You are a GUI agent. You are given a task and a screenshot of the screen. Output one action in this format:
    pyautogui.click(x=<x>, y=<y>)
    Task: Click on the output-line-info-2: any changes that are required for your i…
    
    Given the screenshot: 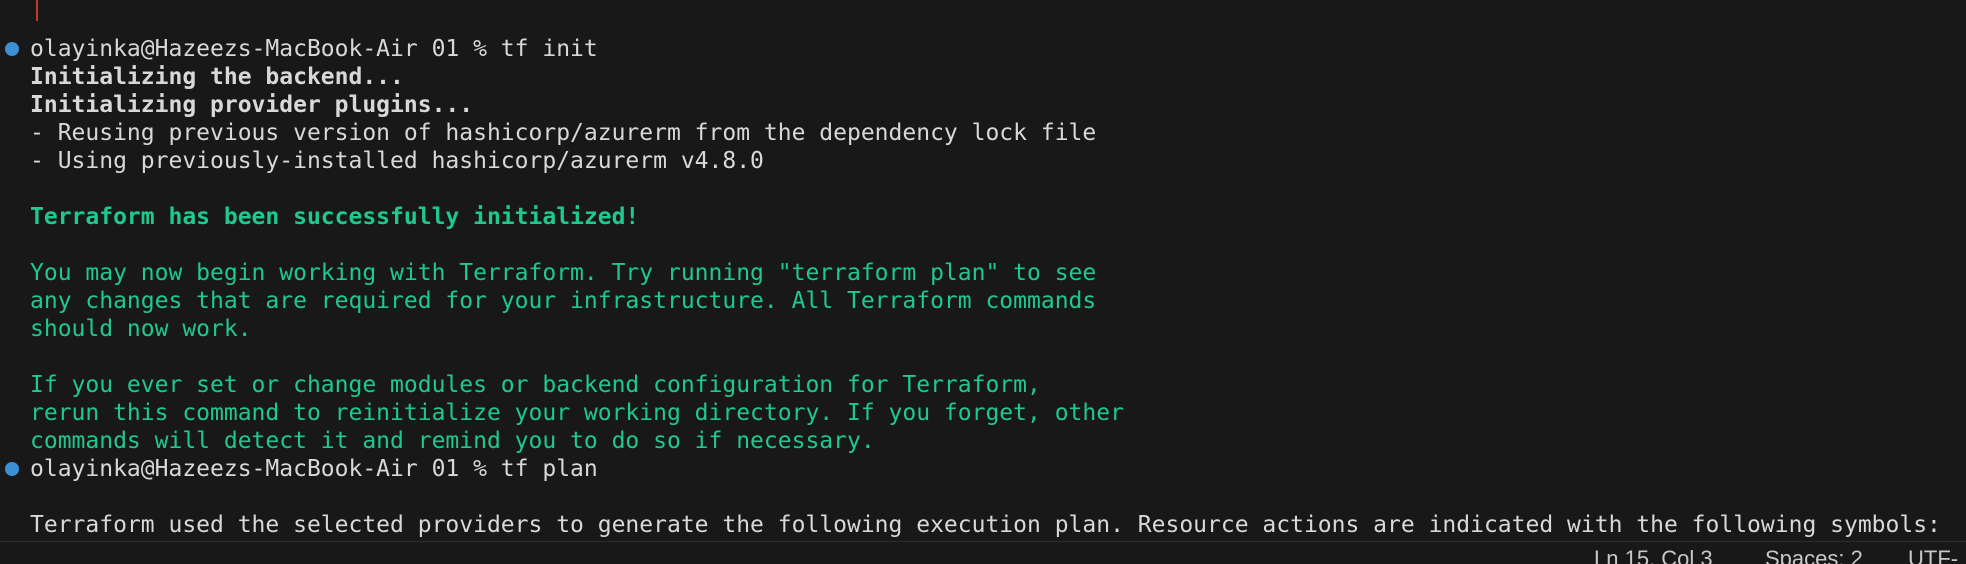 What is the action you would take?
    pyautogui.click(x=563, y=301)
    